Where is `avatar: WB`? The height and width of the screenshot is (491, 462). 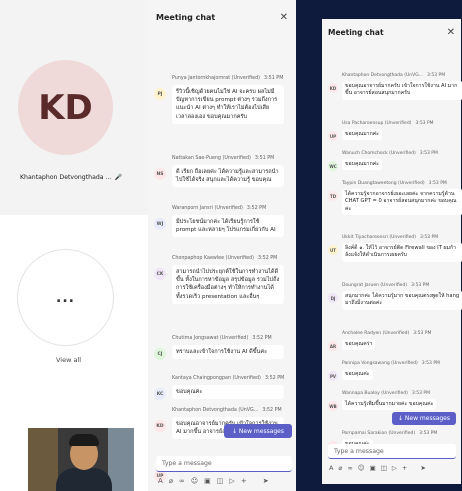
avatar: WB is located at coordinates (333, 406).